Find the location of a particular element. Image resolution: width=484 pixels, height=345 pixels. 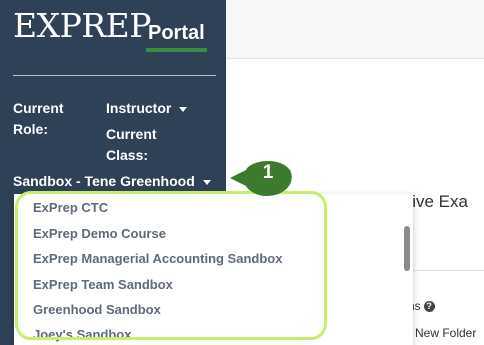

portal-label: Portal is located at coordinates (176, 33).